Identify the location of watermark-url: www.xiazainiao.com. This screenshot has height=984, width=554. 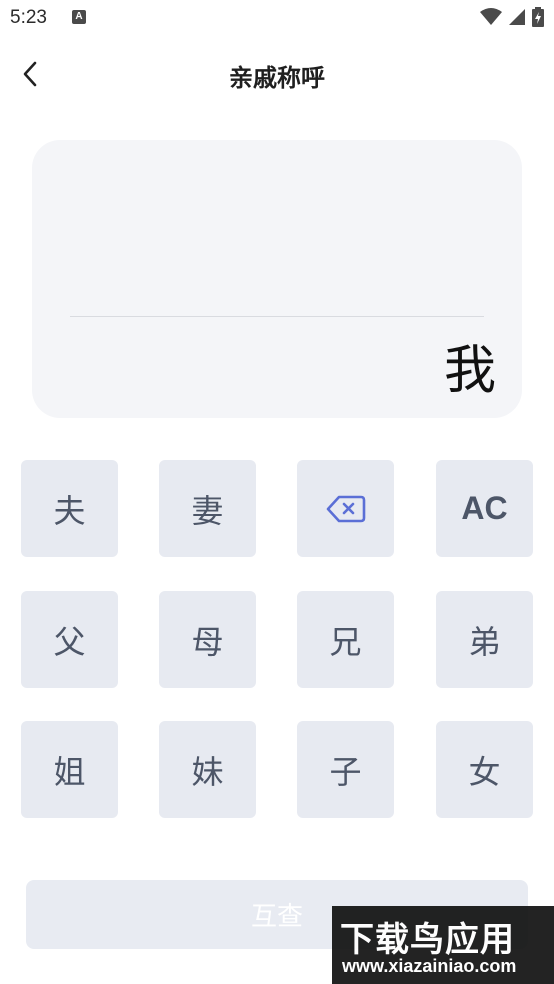
(429, 966).